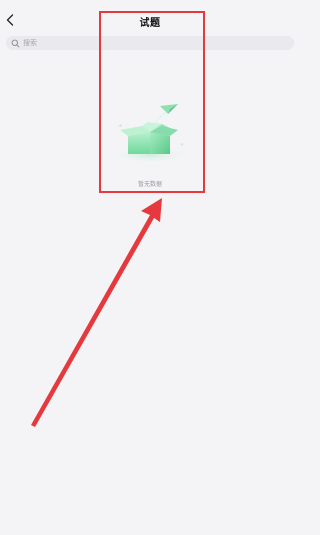 Image resolution: width=320 pixels, height=535 pixels. I want to click on annotation-highlight-box, so click(152, 102).